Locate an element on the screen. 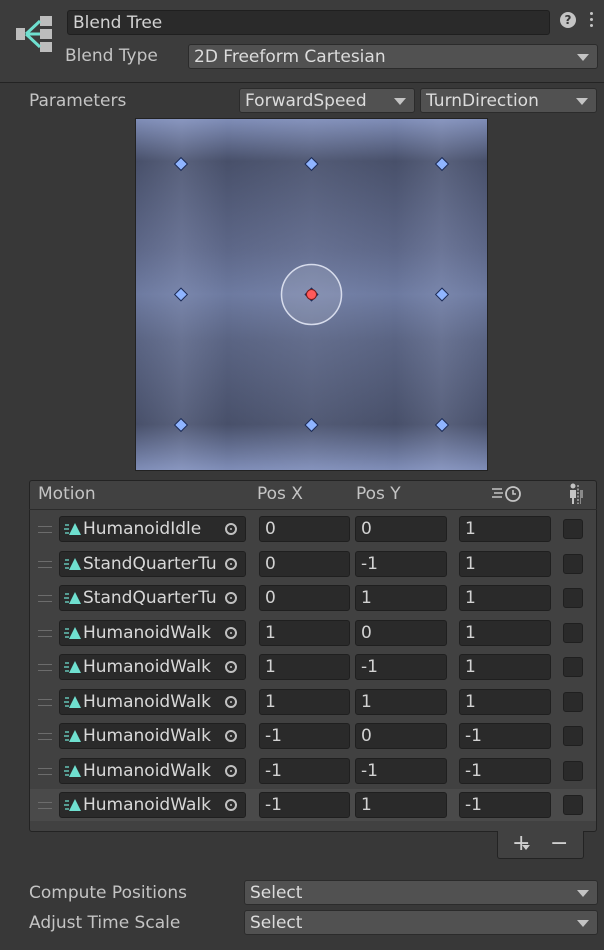 This screenshot has height=950, width=604. remove-motion-button: − is located at coordinates (559, 844).